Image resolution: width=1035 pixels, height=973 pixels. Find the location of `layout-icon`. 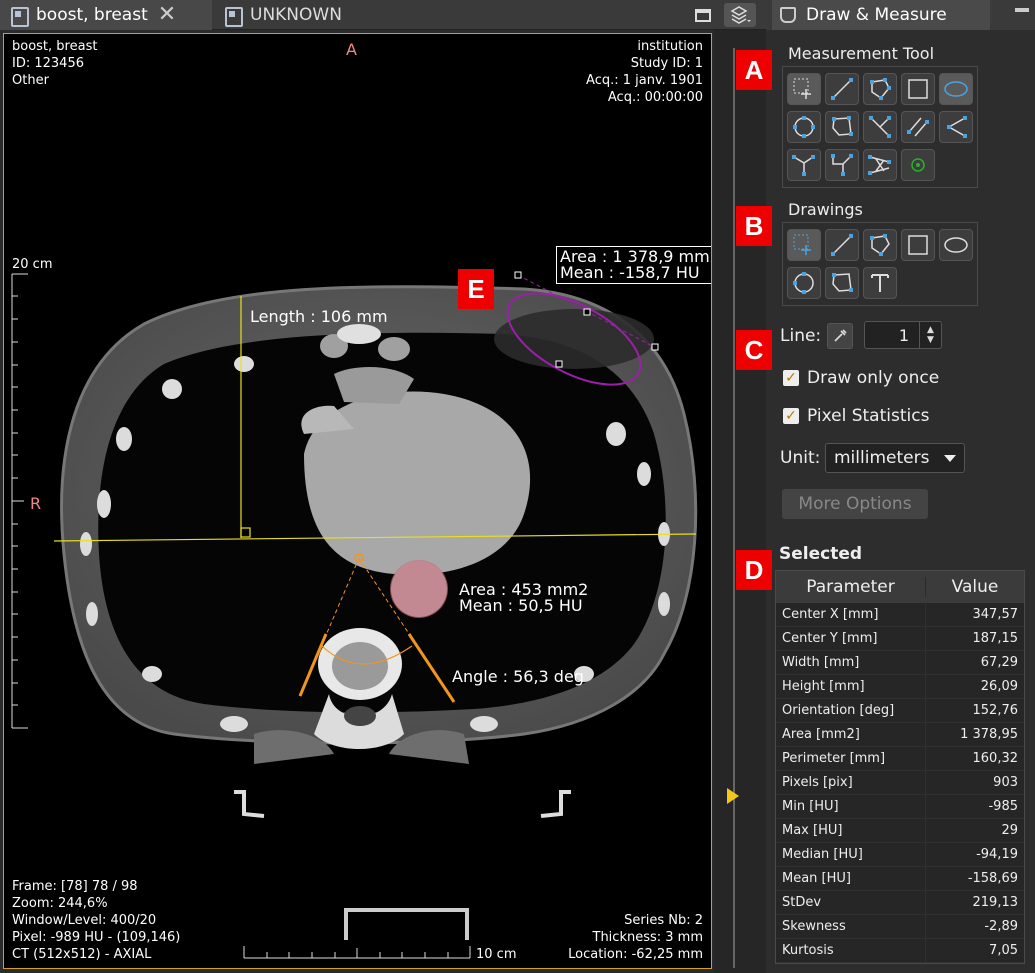

layout-icon is located at coordinates (703, 15).